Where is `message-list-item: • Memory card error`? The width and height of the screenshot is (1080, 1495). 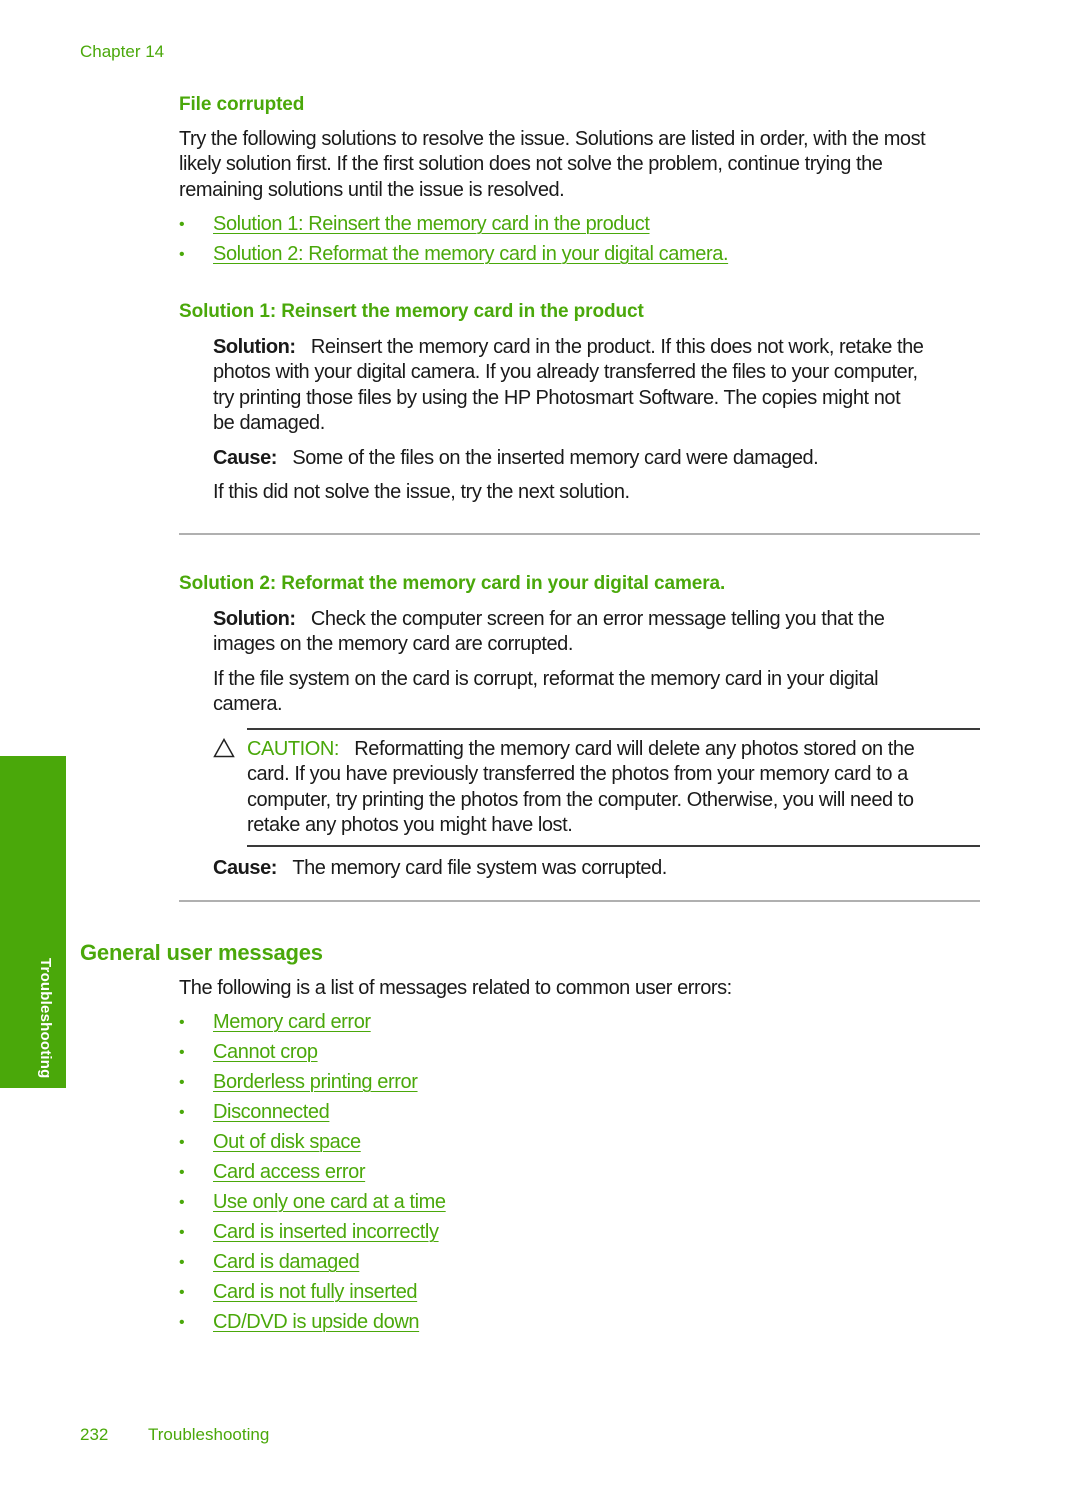
message-list-item: • Memory card error is located at coordinates (275, 1023).